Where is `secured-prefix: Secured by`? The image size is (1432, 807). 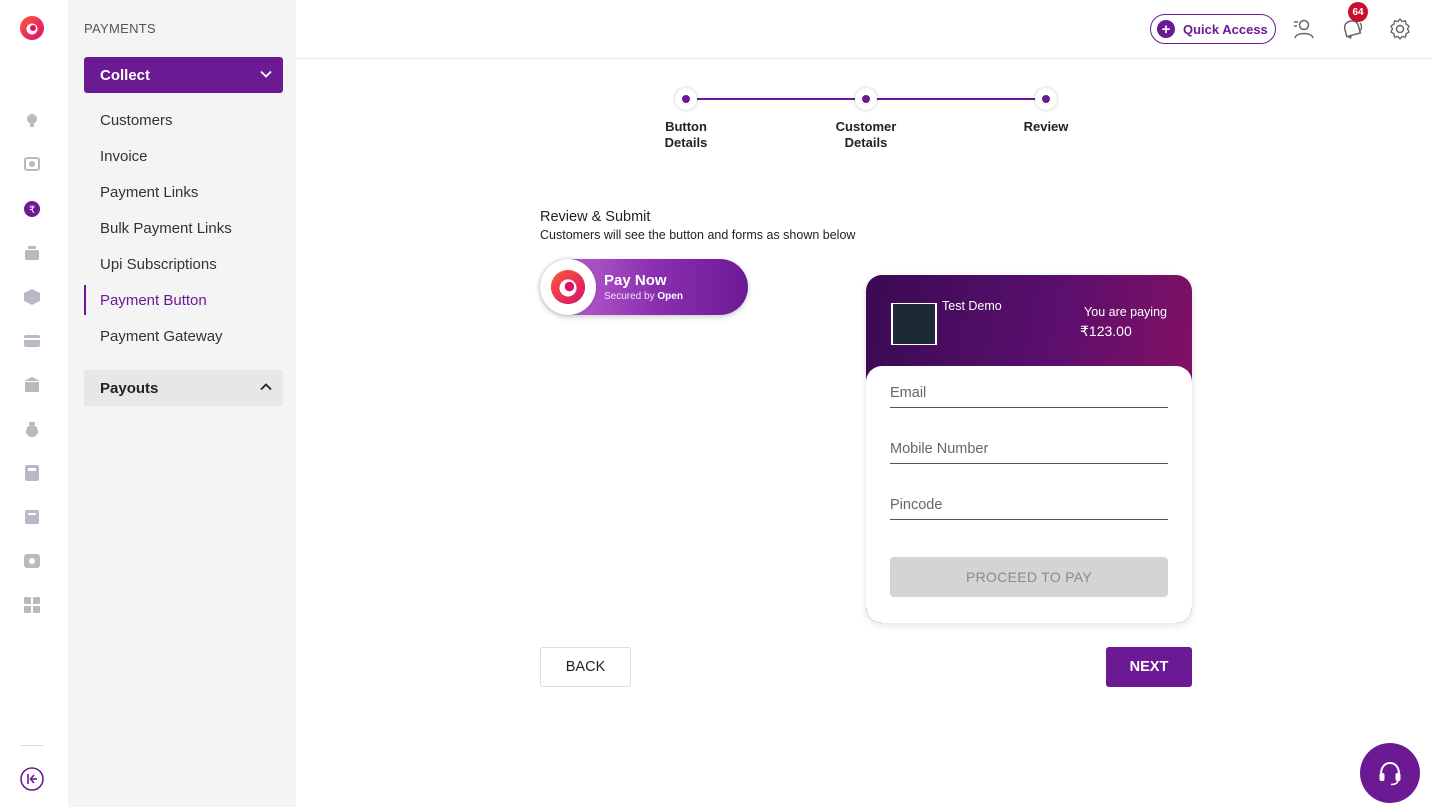
secured-prefix: Secured by is located at coordinates (629, 296).